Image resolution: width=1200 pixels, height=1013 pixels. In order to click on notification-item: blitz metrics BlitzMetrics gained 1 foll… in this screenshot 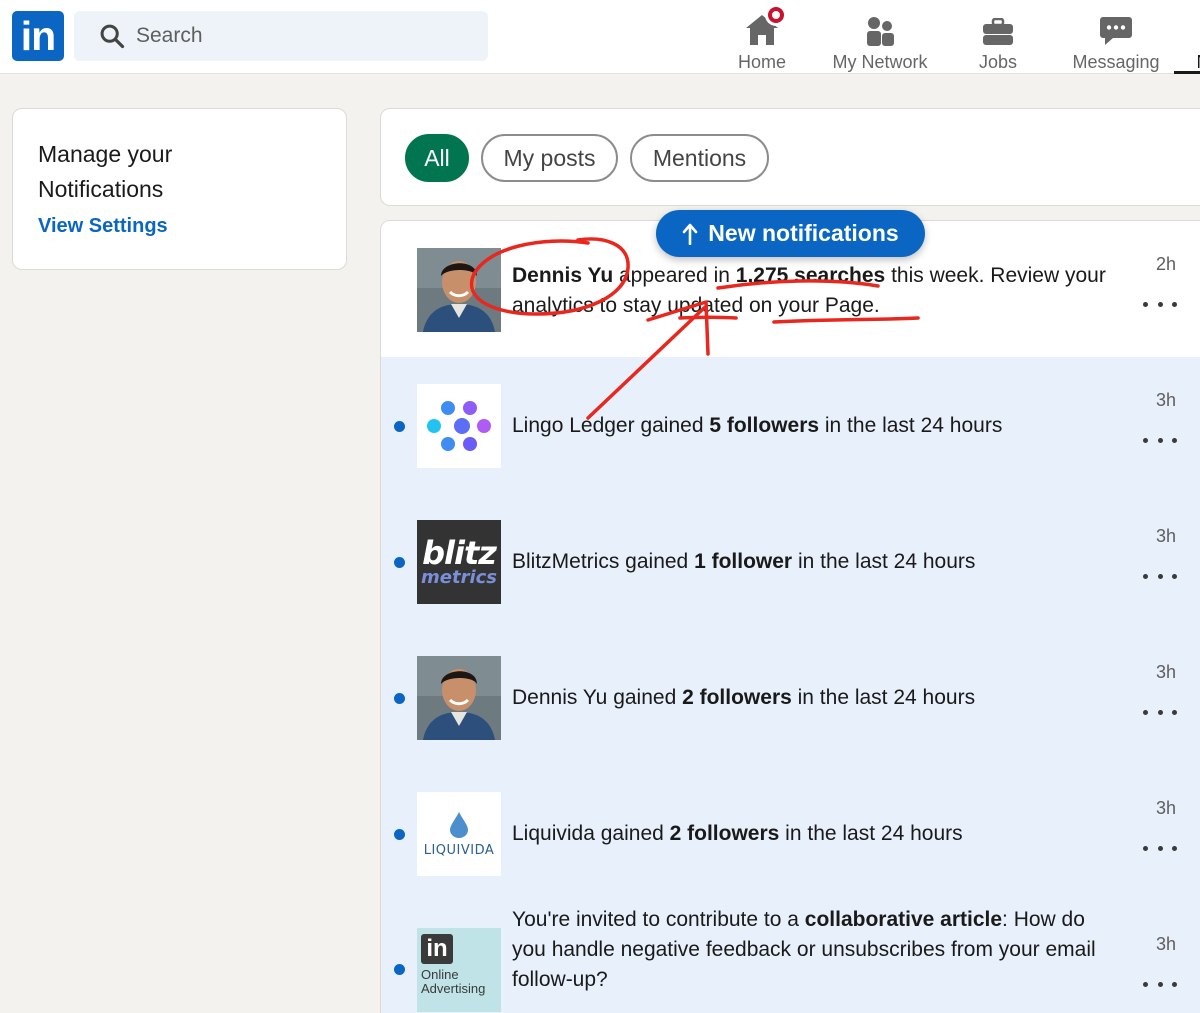, I will do `click(790, 561)`.